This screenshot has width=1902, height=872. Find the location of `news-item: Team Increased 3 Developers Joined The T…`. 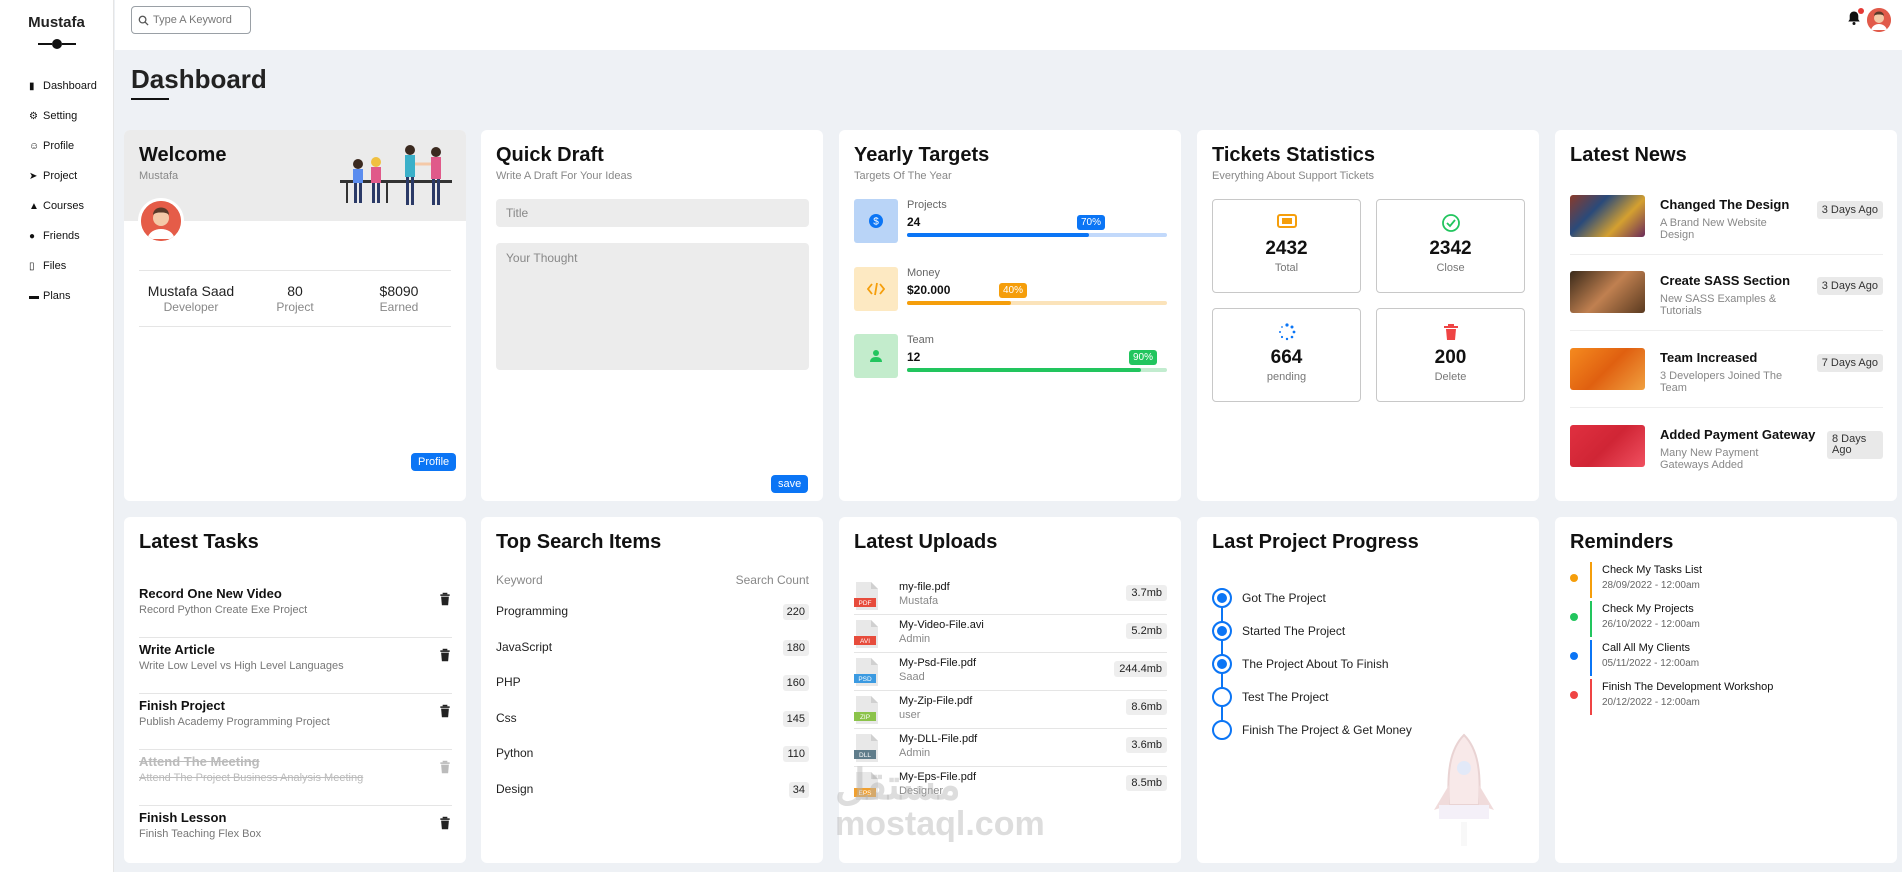

news-item: Team Increased 3 Developers Joined The T… is located at coordinates (1726, 378).